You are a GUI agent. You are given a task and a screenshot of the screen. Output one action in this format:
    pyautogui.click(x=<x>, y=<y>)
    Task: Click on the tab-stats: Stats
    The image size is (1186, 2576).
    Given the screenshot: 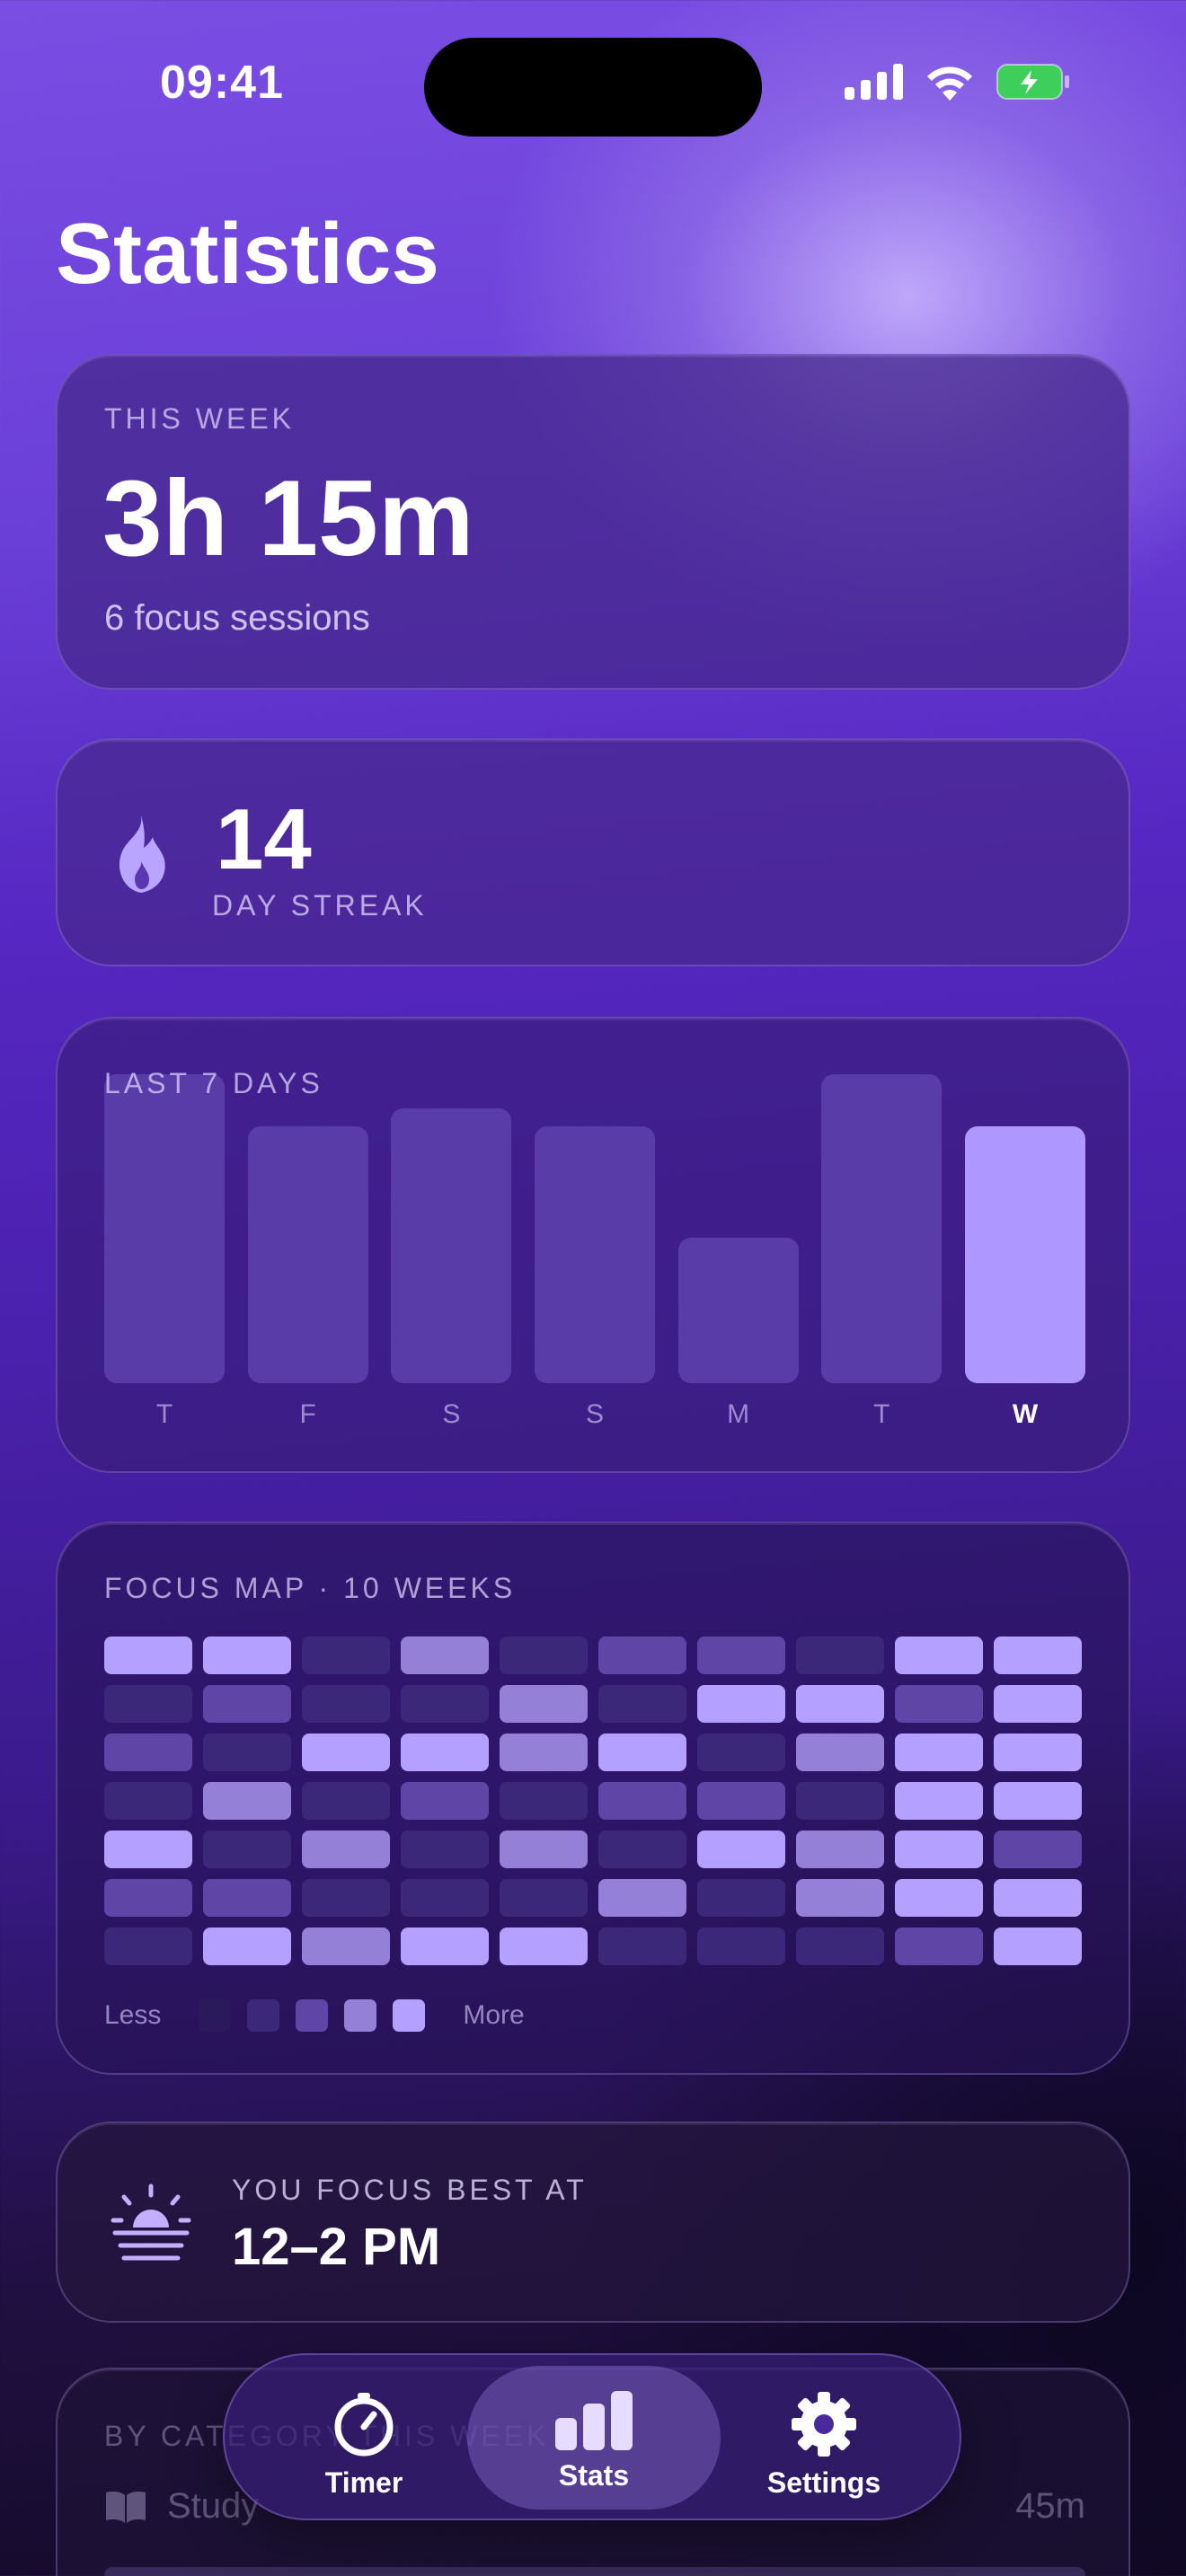 What is the action you would take?
    pyautogui.click(x=594, y=2438)
    